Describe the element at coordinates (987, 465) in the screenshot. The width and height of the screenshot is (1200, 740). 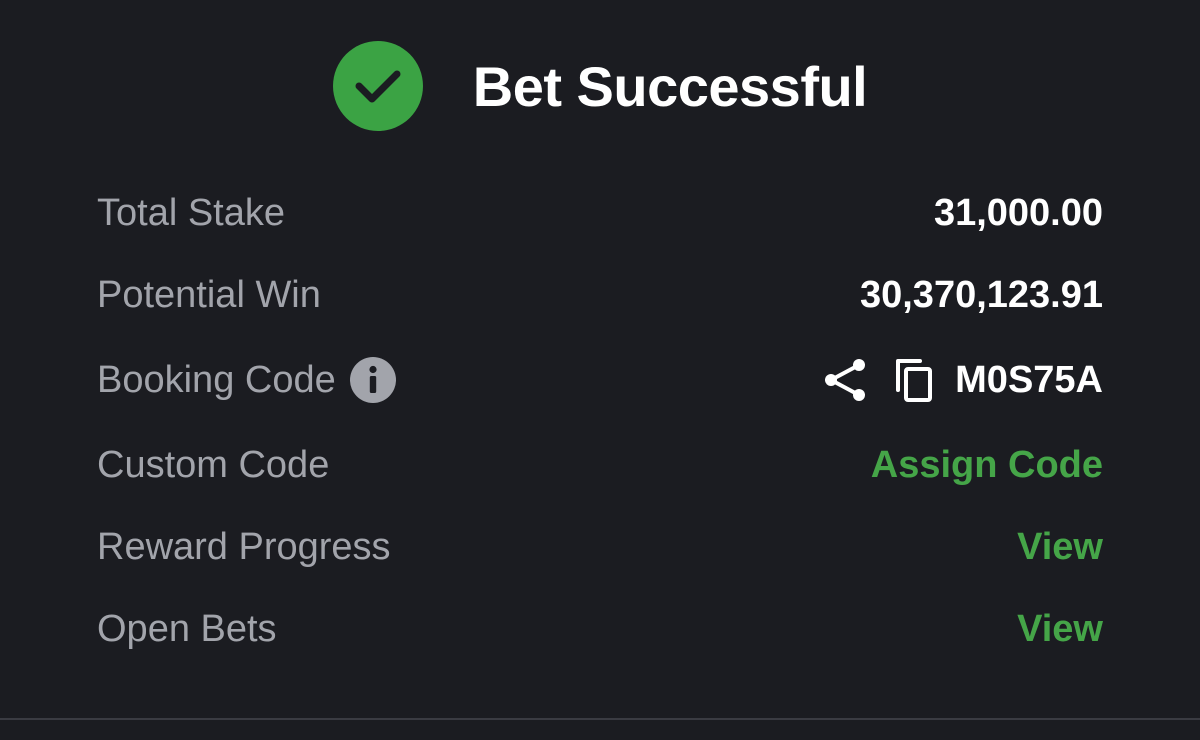
I see `assign-code-link: Assign Code` at that location.